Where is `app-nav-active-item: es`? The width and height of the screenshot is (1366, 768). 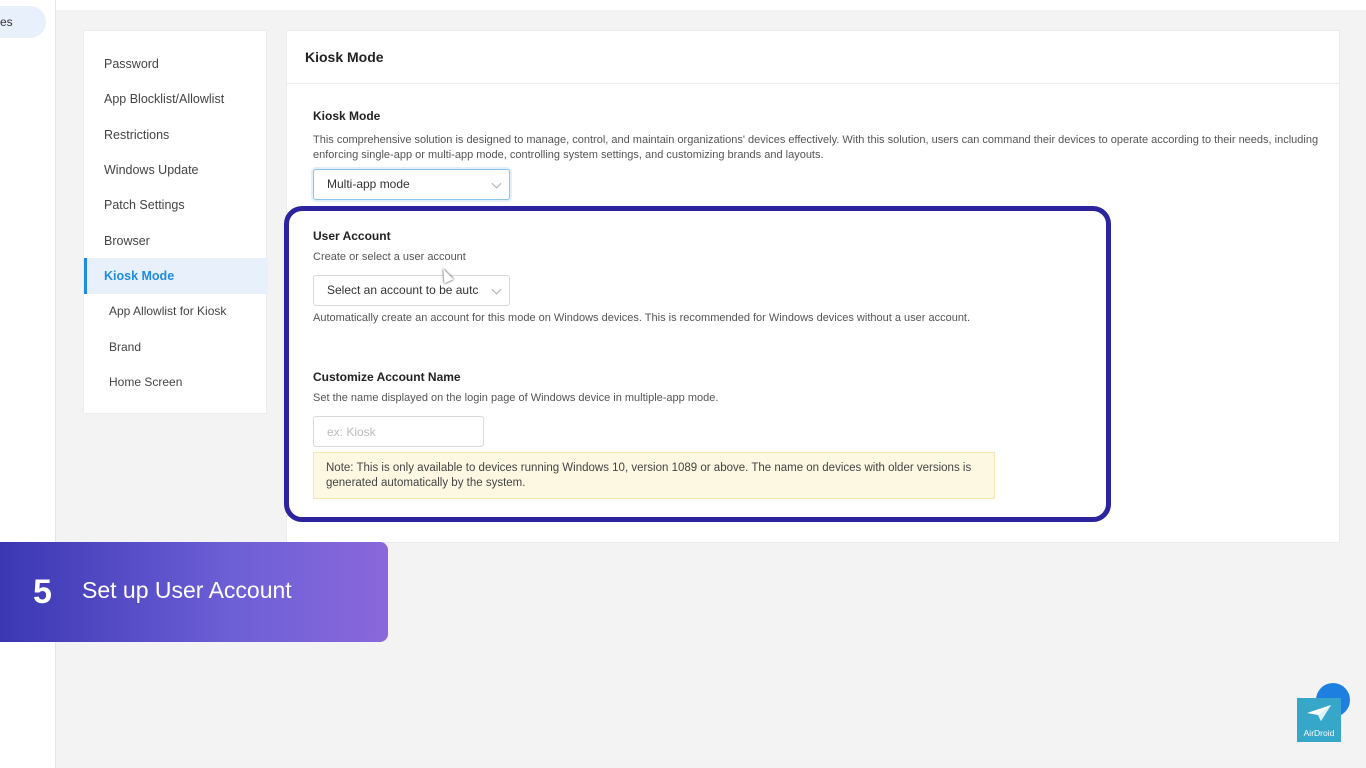 app-nav-active-item: es is located at coordinates (23, 22).